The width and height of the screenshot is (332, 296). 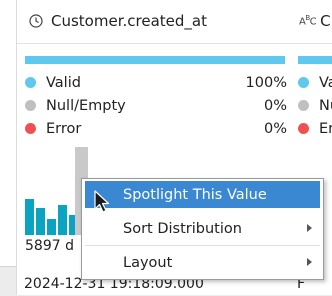 I want to click on text-type-icon: ABC, so click(x=308, y=21).